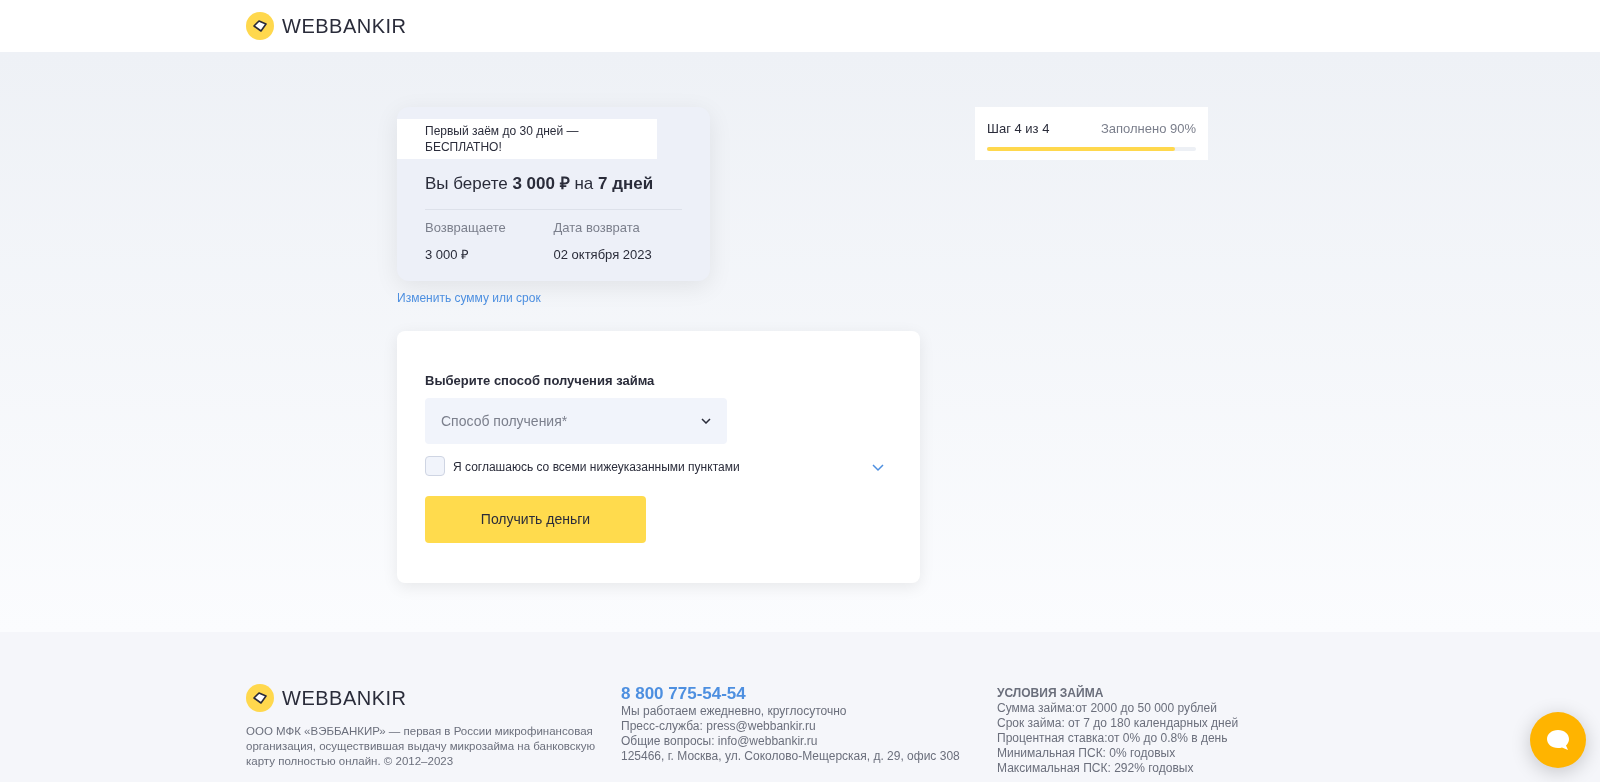 The width and height of the screenshot is (1600, 782). I want to click on terms-line: Срок займа: от 7 до 180 календарных дней, so click(1118, 723).